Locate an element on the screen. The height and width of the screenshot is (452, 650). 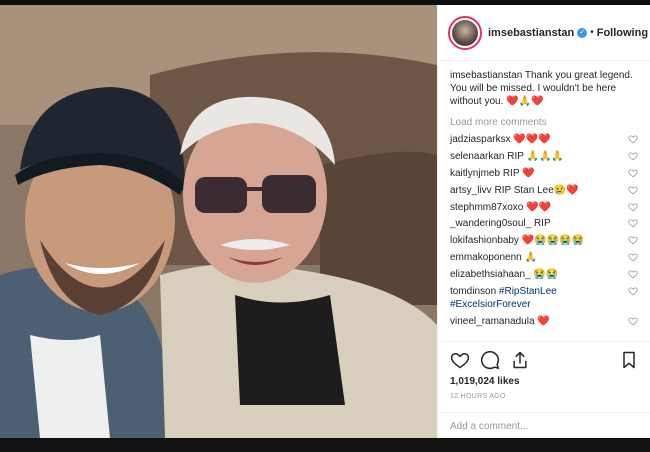
comment-row: lokifashionbaby ❤️😭😭😭😭 is located at coordinates (545, 240).